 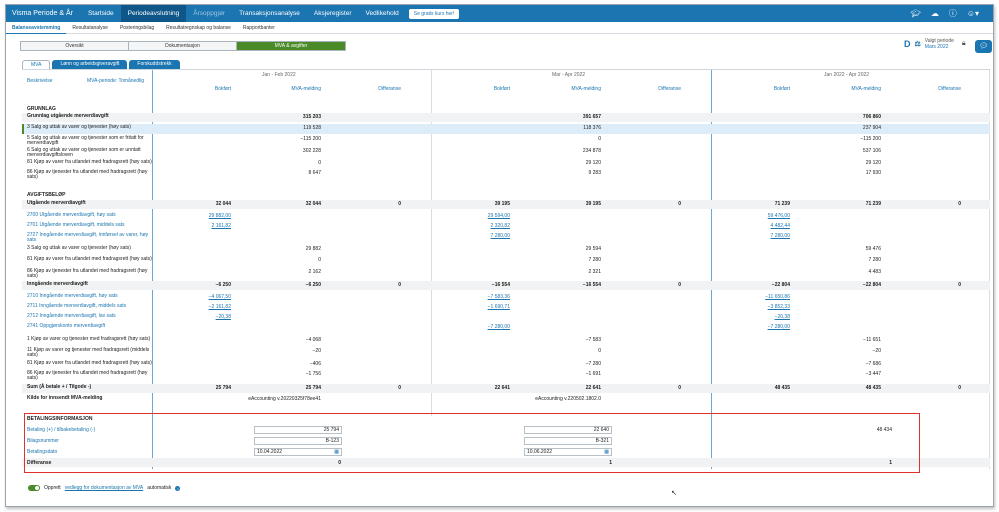 What do you see at coordinates (298, 441) in the screenshot?
I see `bilag-input-p1: B-123` at bounding box center [298, 441].